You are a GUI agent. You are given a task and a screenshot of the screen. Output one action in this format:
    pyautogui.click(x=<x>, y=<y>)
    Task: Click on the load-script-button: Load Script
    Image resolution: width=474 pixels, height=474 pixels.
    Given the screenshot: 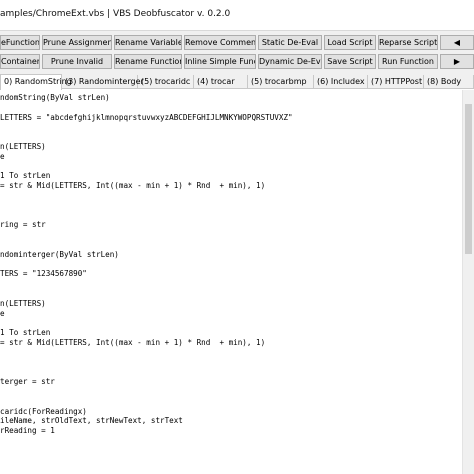 What is the action you would take?
    pyautogui.click(x=350, y=42)
    